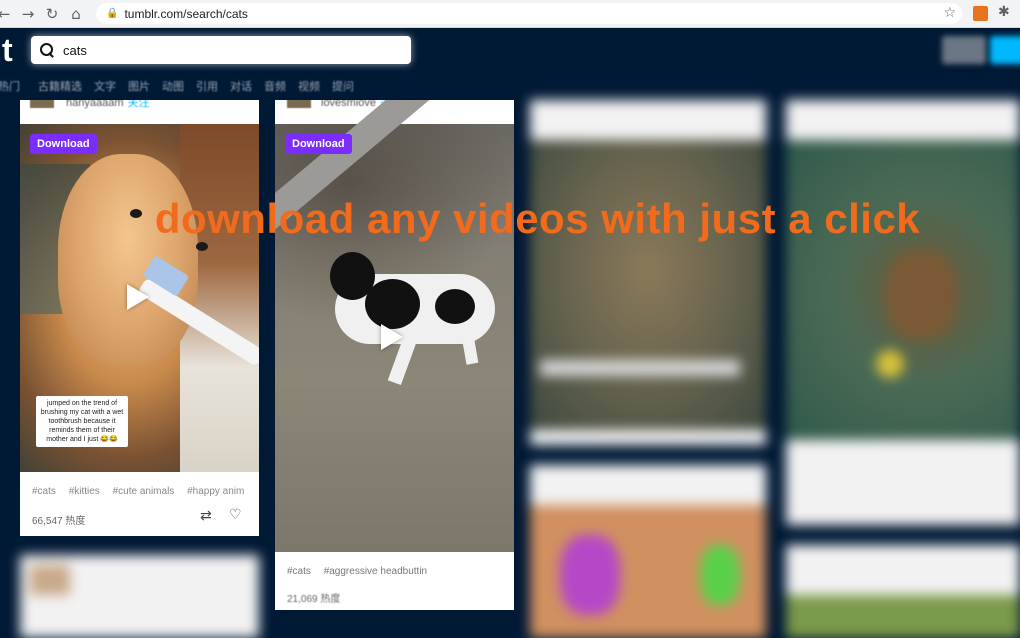 The image size is (1020, 638). I want to click on signup-button, so click(1005, 50).